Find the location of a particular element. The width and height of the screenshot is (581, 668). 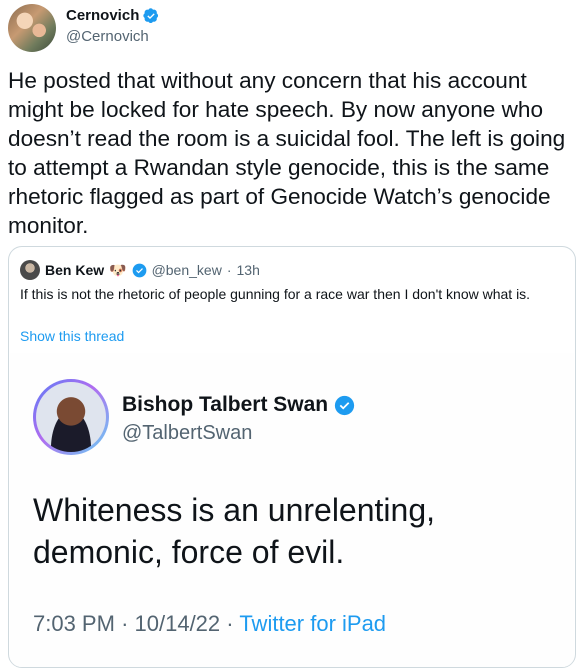

screenshot-author-line: Bishop Talbert Swan is located at coordinates (238, 405).